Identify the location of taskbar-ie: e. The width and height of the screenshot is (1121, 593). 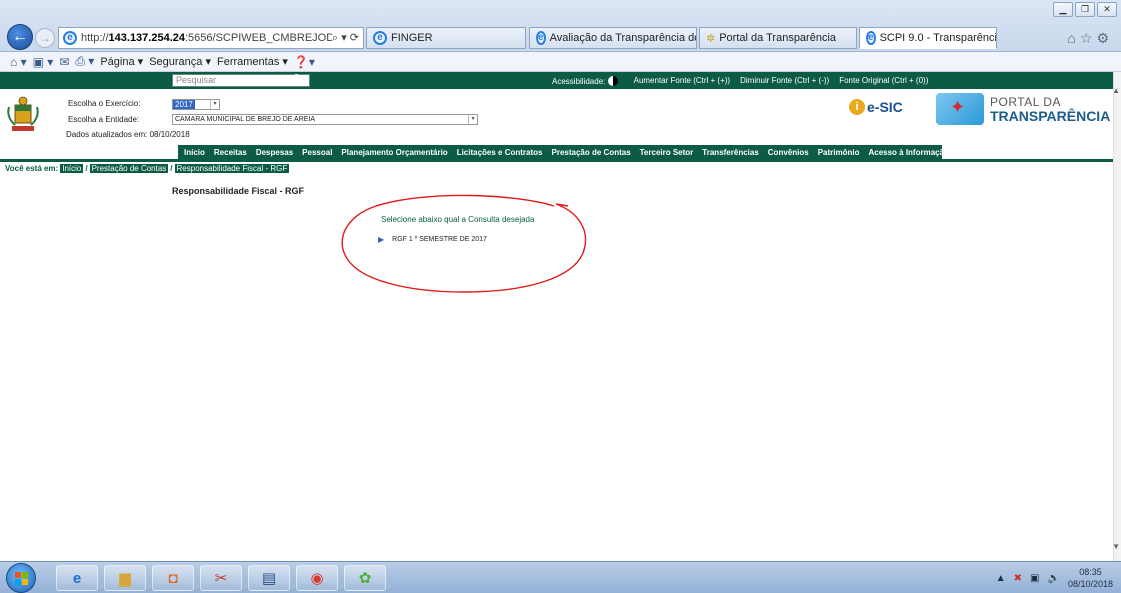
(77, 578).